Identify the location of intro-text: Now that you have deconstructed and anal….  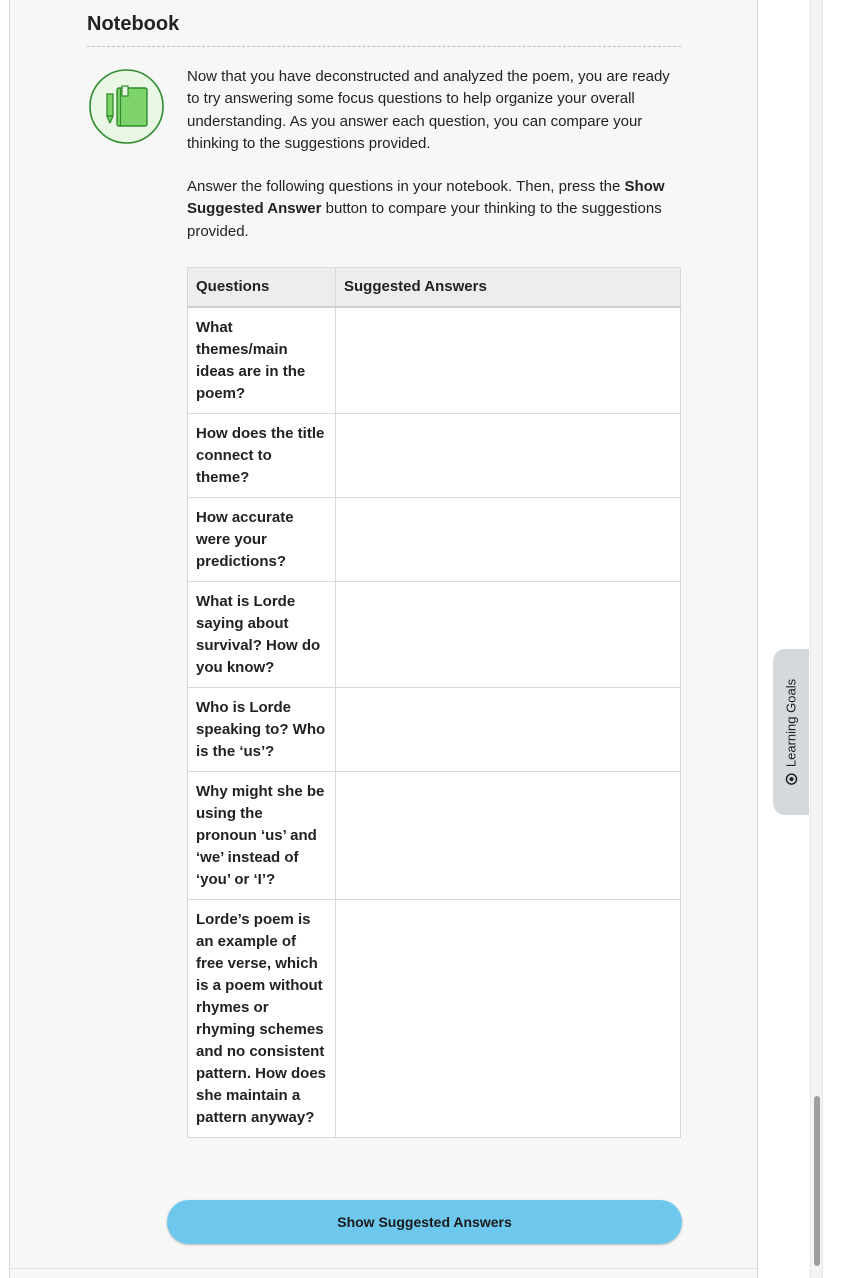
(434, 165).